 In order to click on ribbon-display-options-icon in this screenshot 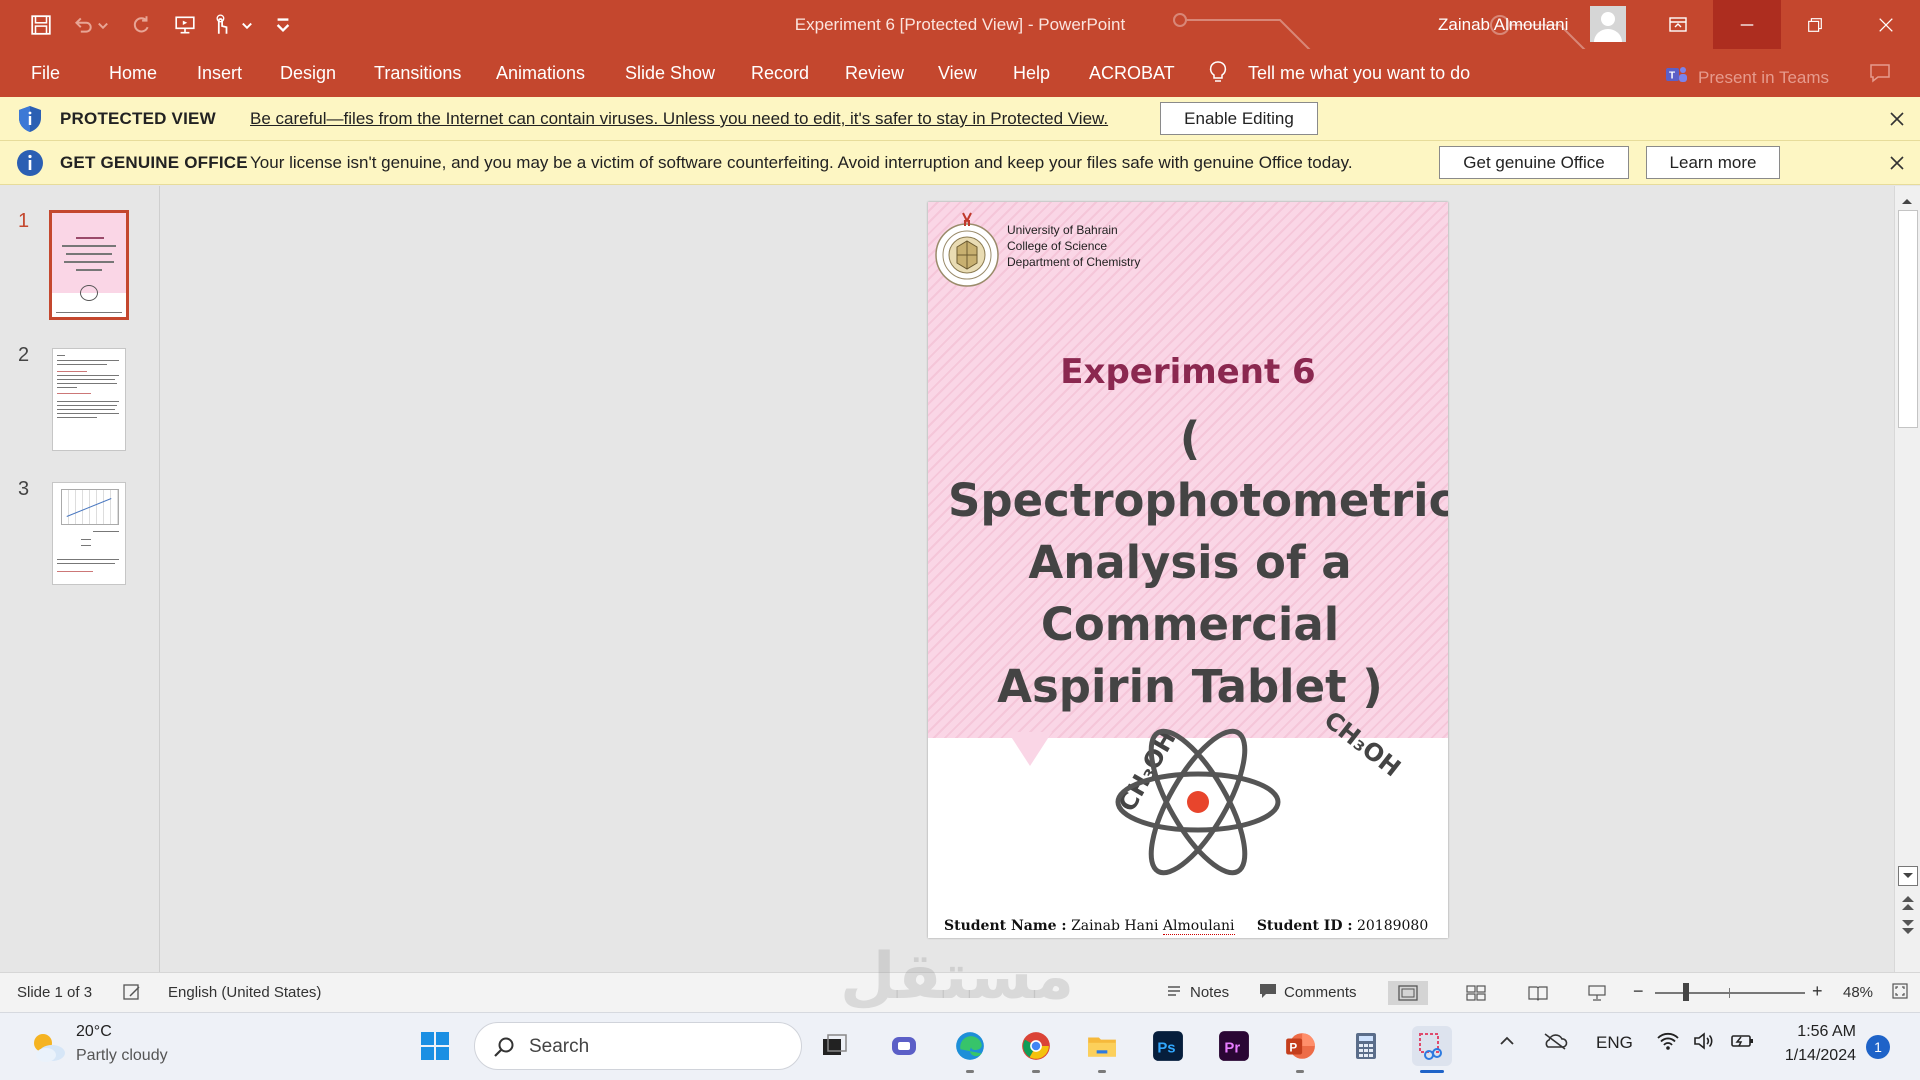, I will do `click(1678, 24)`.